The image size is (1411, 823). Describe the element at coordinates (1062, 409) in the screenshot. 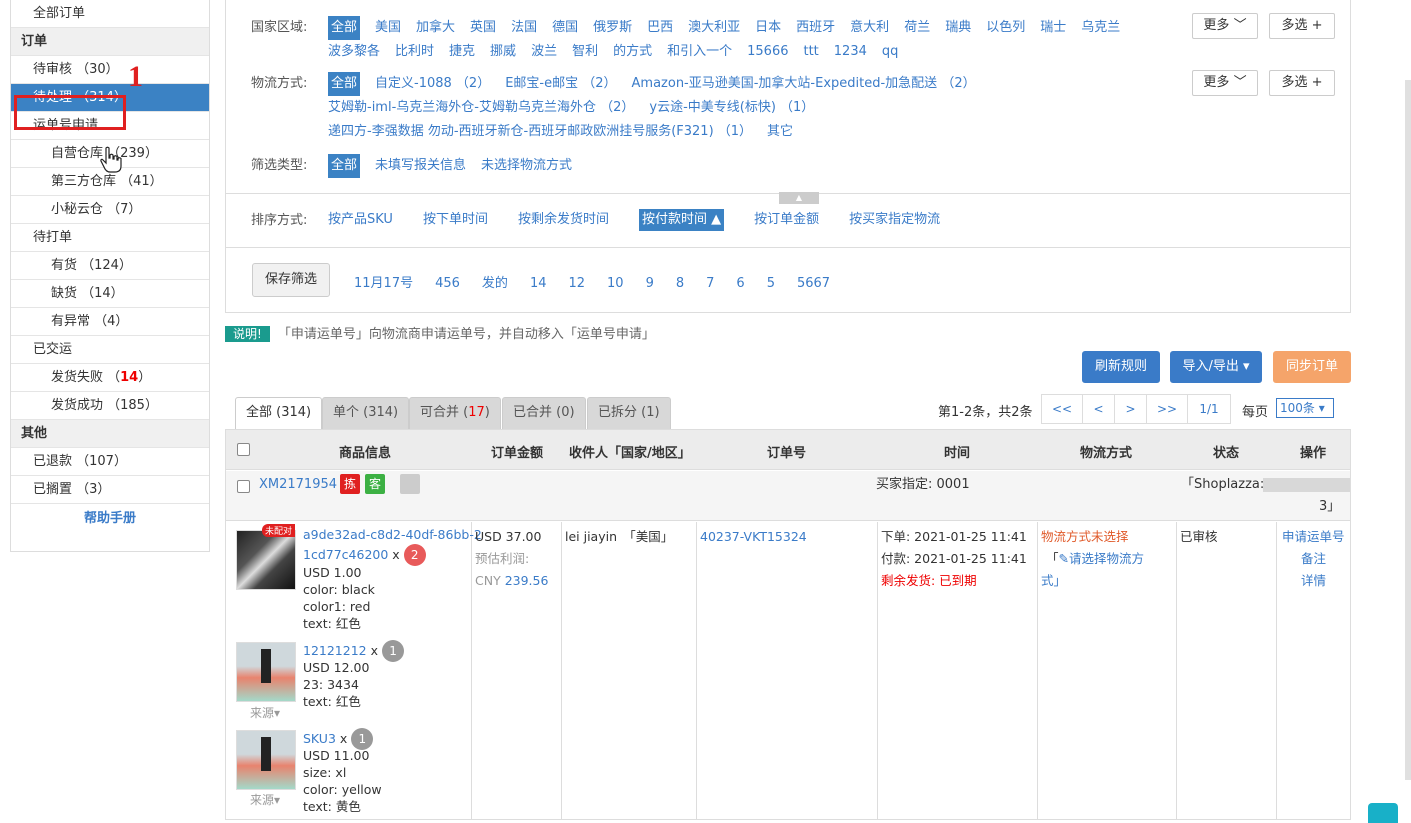

I see `first-page-button: <<` at that location.